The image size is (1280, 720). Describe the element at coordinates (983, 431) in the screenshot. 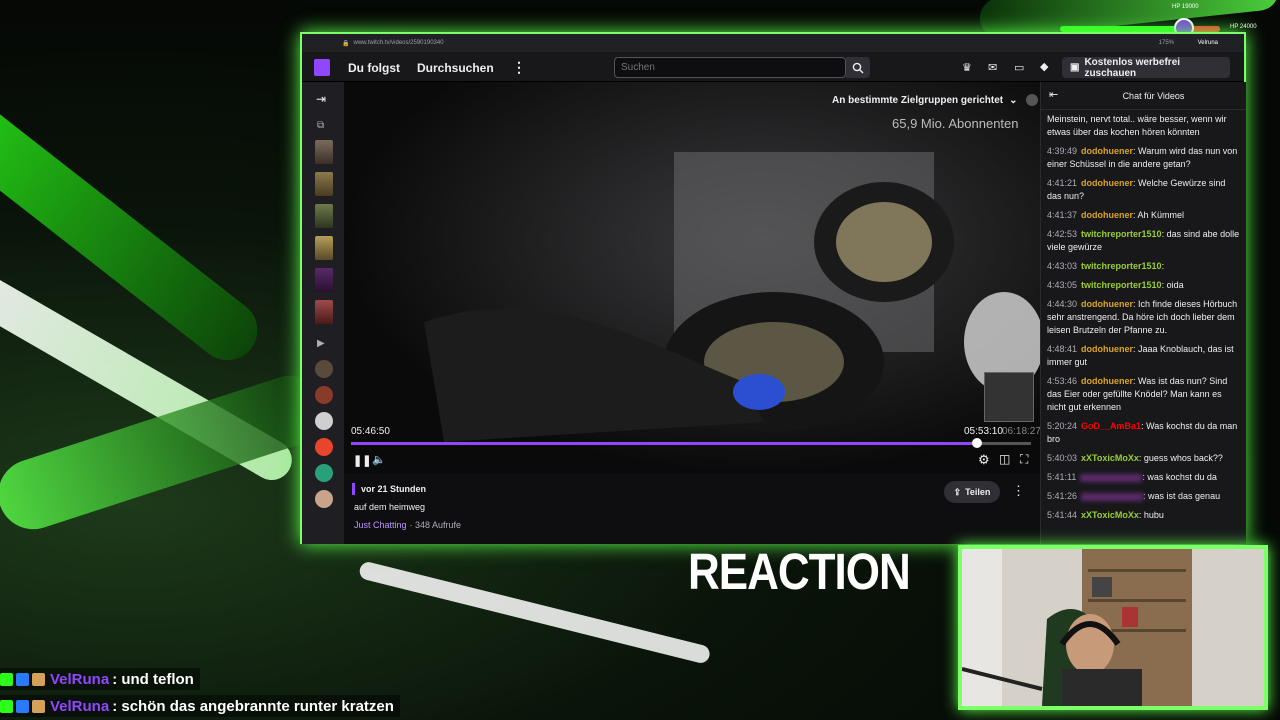

I see `hover-time: 05:53:10` at that location.